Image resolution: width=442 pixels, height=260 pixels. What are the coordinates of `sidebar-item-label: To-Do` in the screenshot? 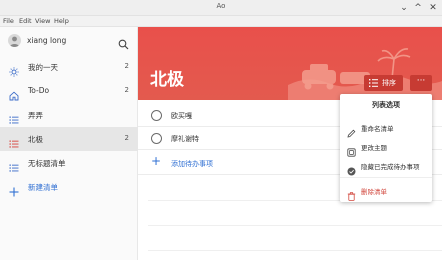 It's located at (39, 90).